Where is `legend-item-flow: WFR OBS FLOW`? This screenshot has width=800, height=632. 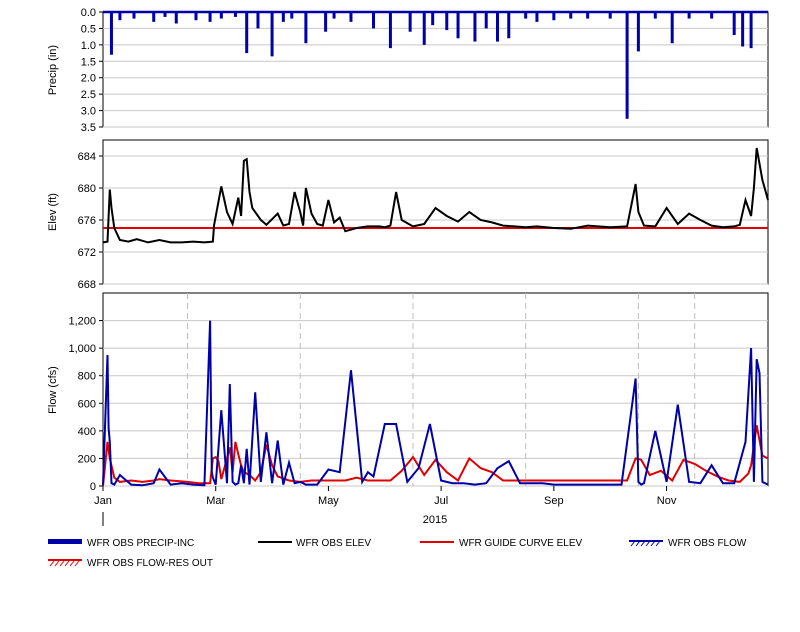
legend-item-flow: WFR OBS FLOW is located at coordinates (688, 543).